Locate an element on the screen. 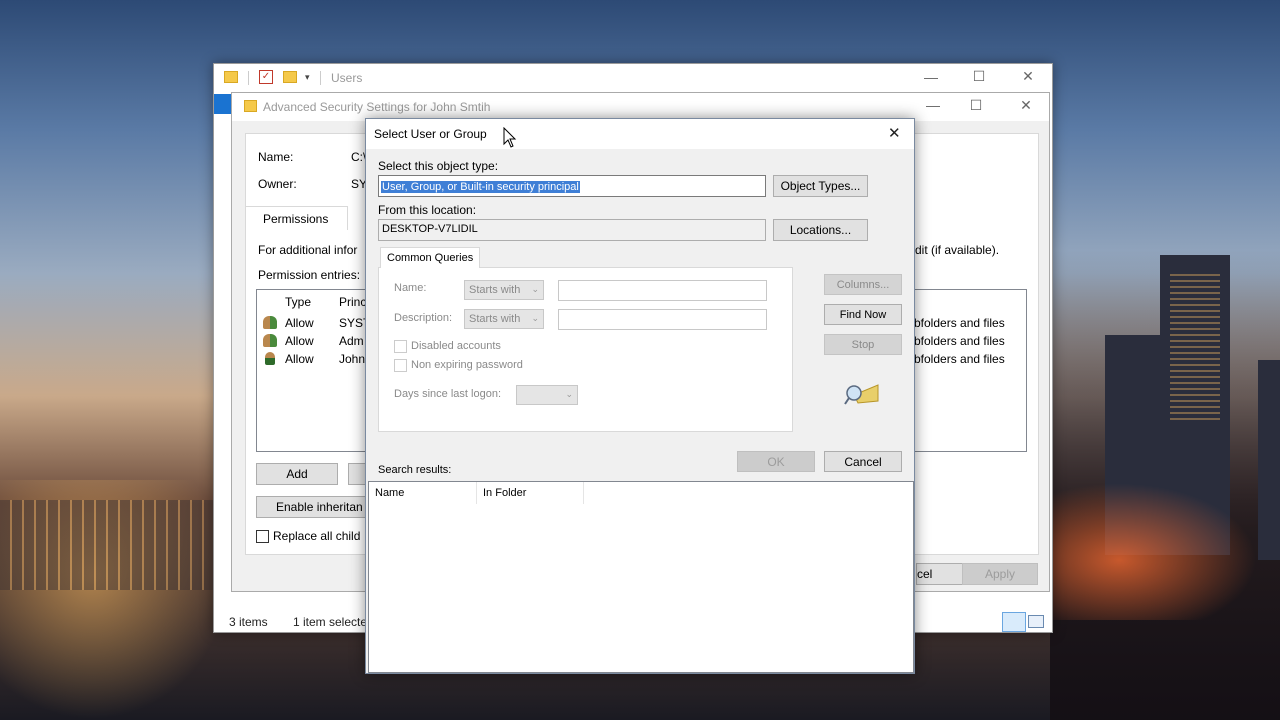 The image size is (1280, 720). info-text-right: dit (if available). is located at coordinates (957, 250).